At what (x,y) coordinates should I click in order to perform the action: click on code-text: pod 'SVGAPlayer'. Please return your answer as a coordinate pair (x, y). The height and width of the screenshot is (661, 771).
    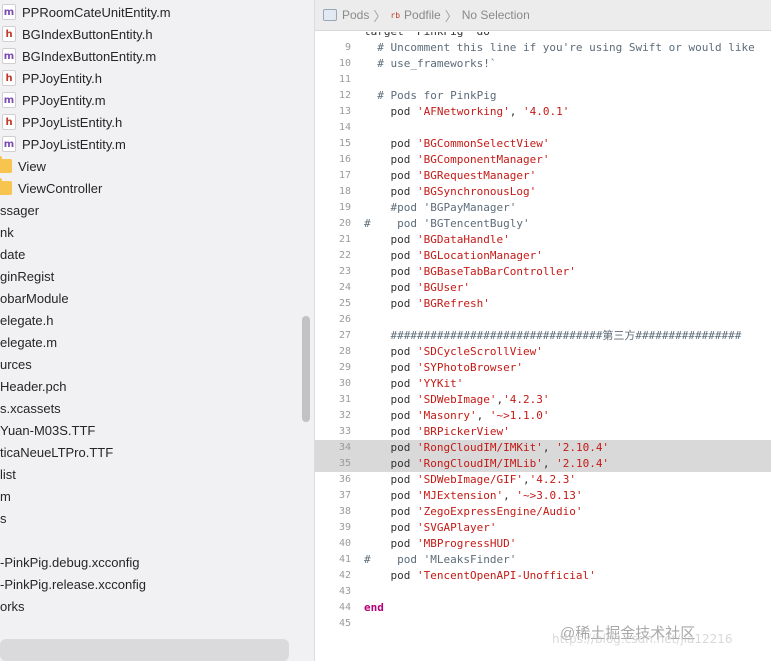
    Looking at the image, I should click on (430, 528).